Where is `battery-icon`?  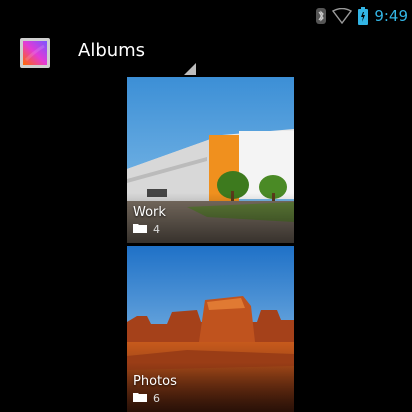
battery-icon is located at coordinates (363, 16).